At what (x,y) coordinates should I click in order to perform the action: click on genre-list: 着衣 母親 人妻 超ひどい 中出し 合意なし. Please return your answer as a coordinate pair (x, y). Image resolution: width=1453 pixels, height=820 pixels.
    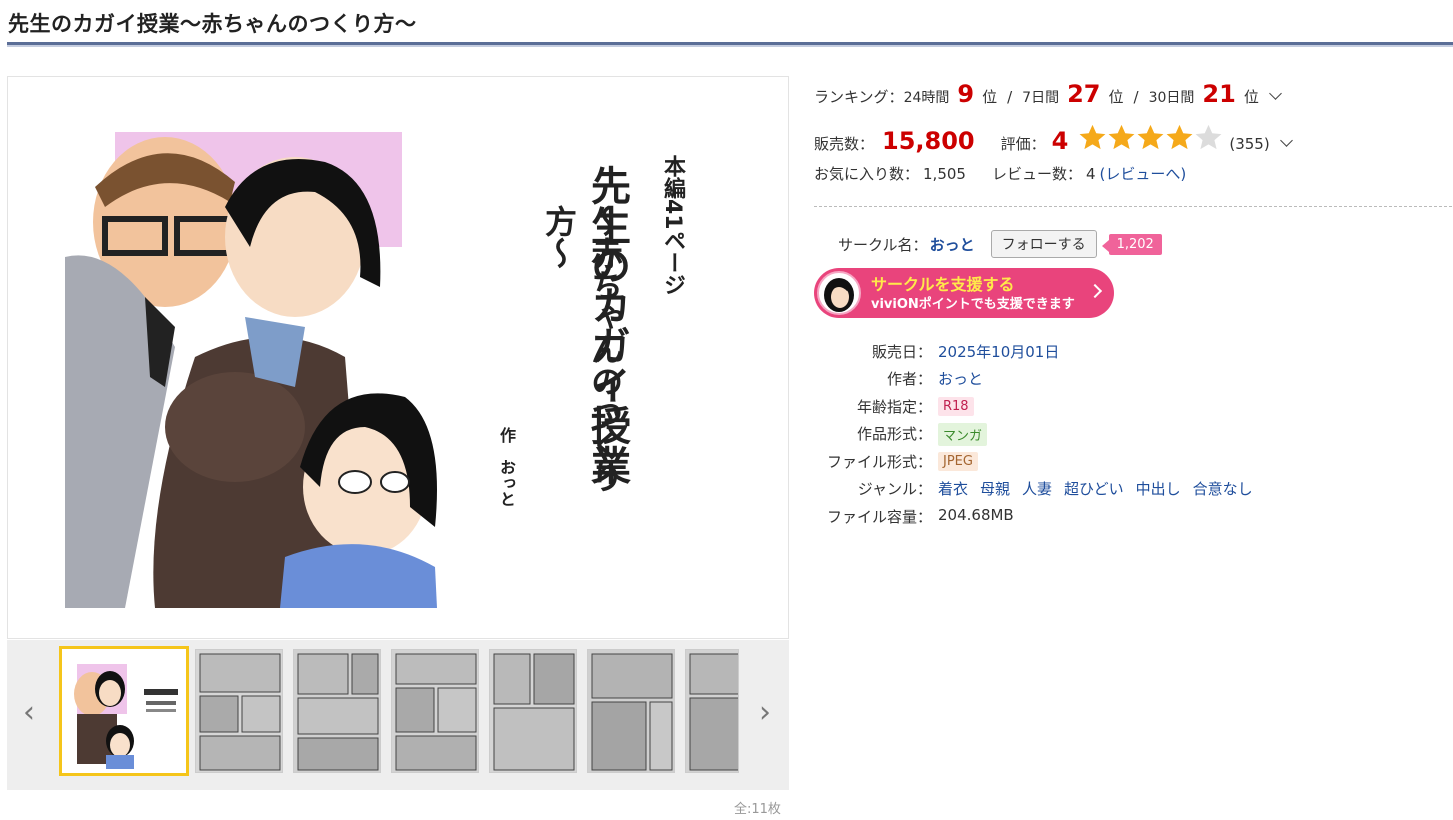
    Looking at the image, I should click on (1101, 488).